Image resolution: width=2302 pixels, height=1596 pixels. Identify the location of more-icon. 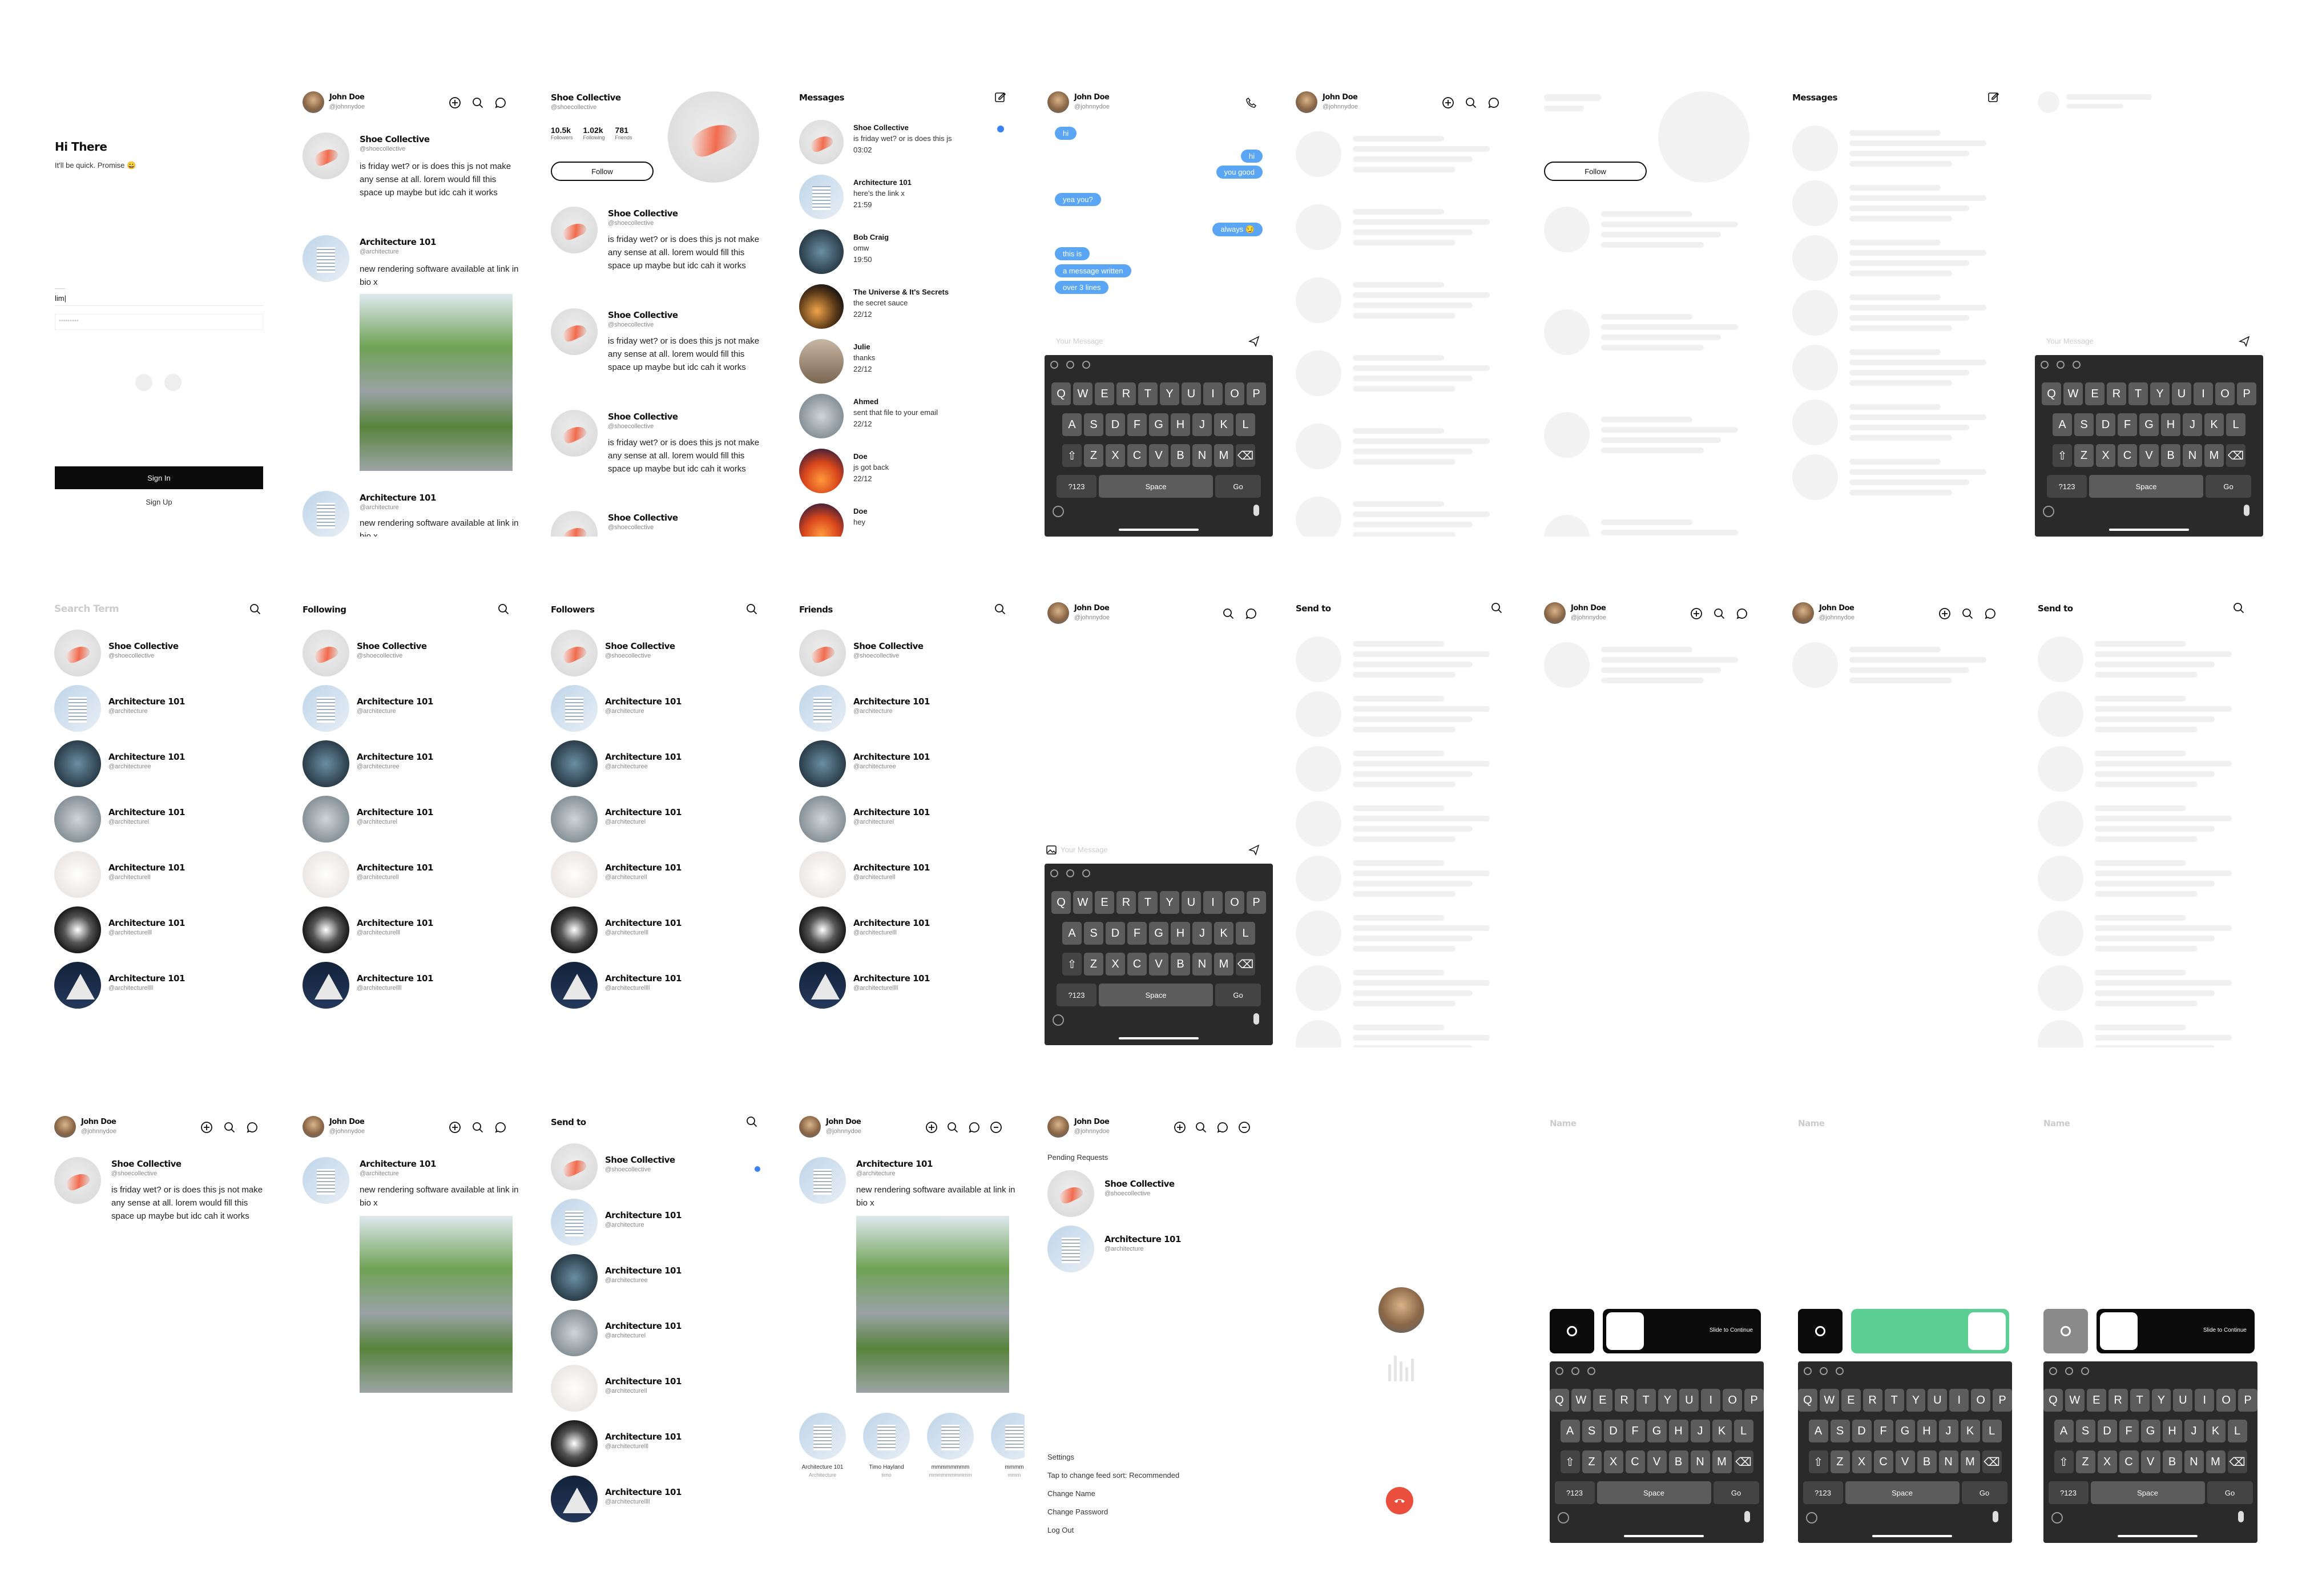
(996, 1127).